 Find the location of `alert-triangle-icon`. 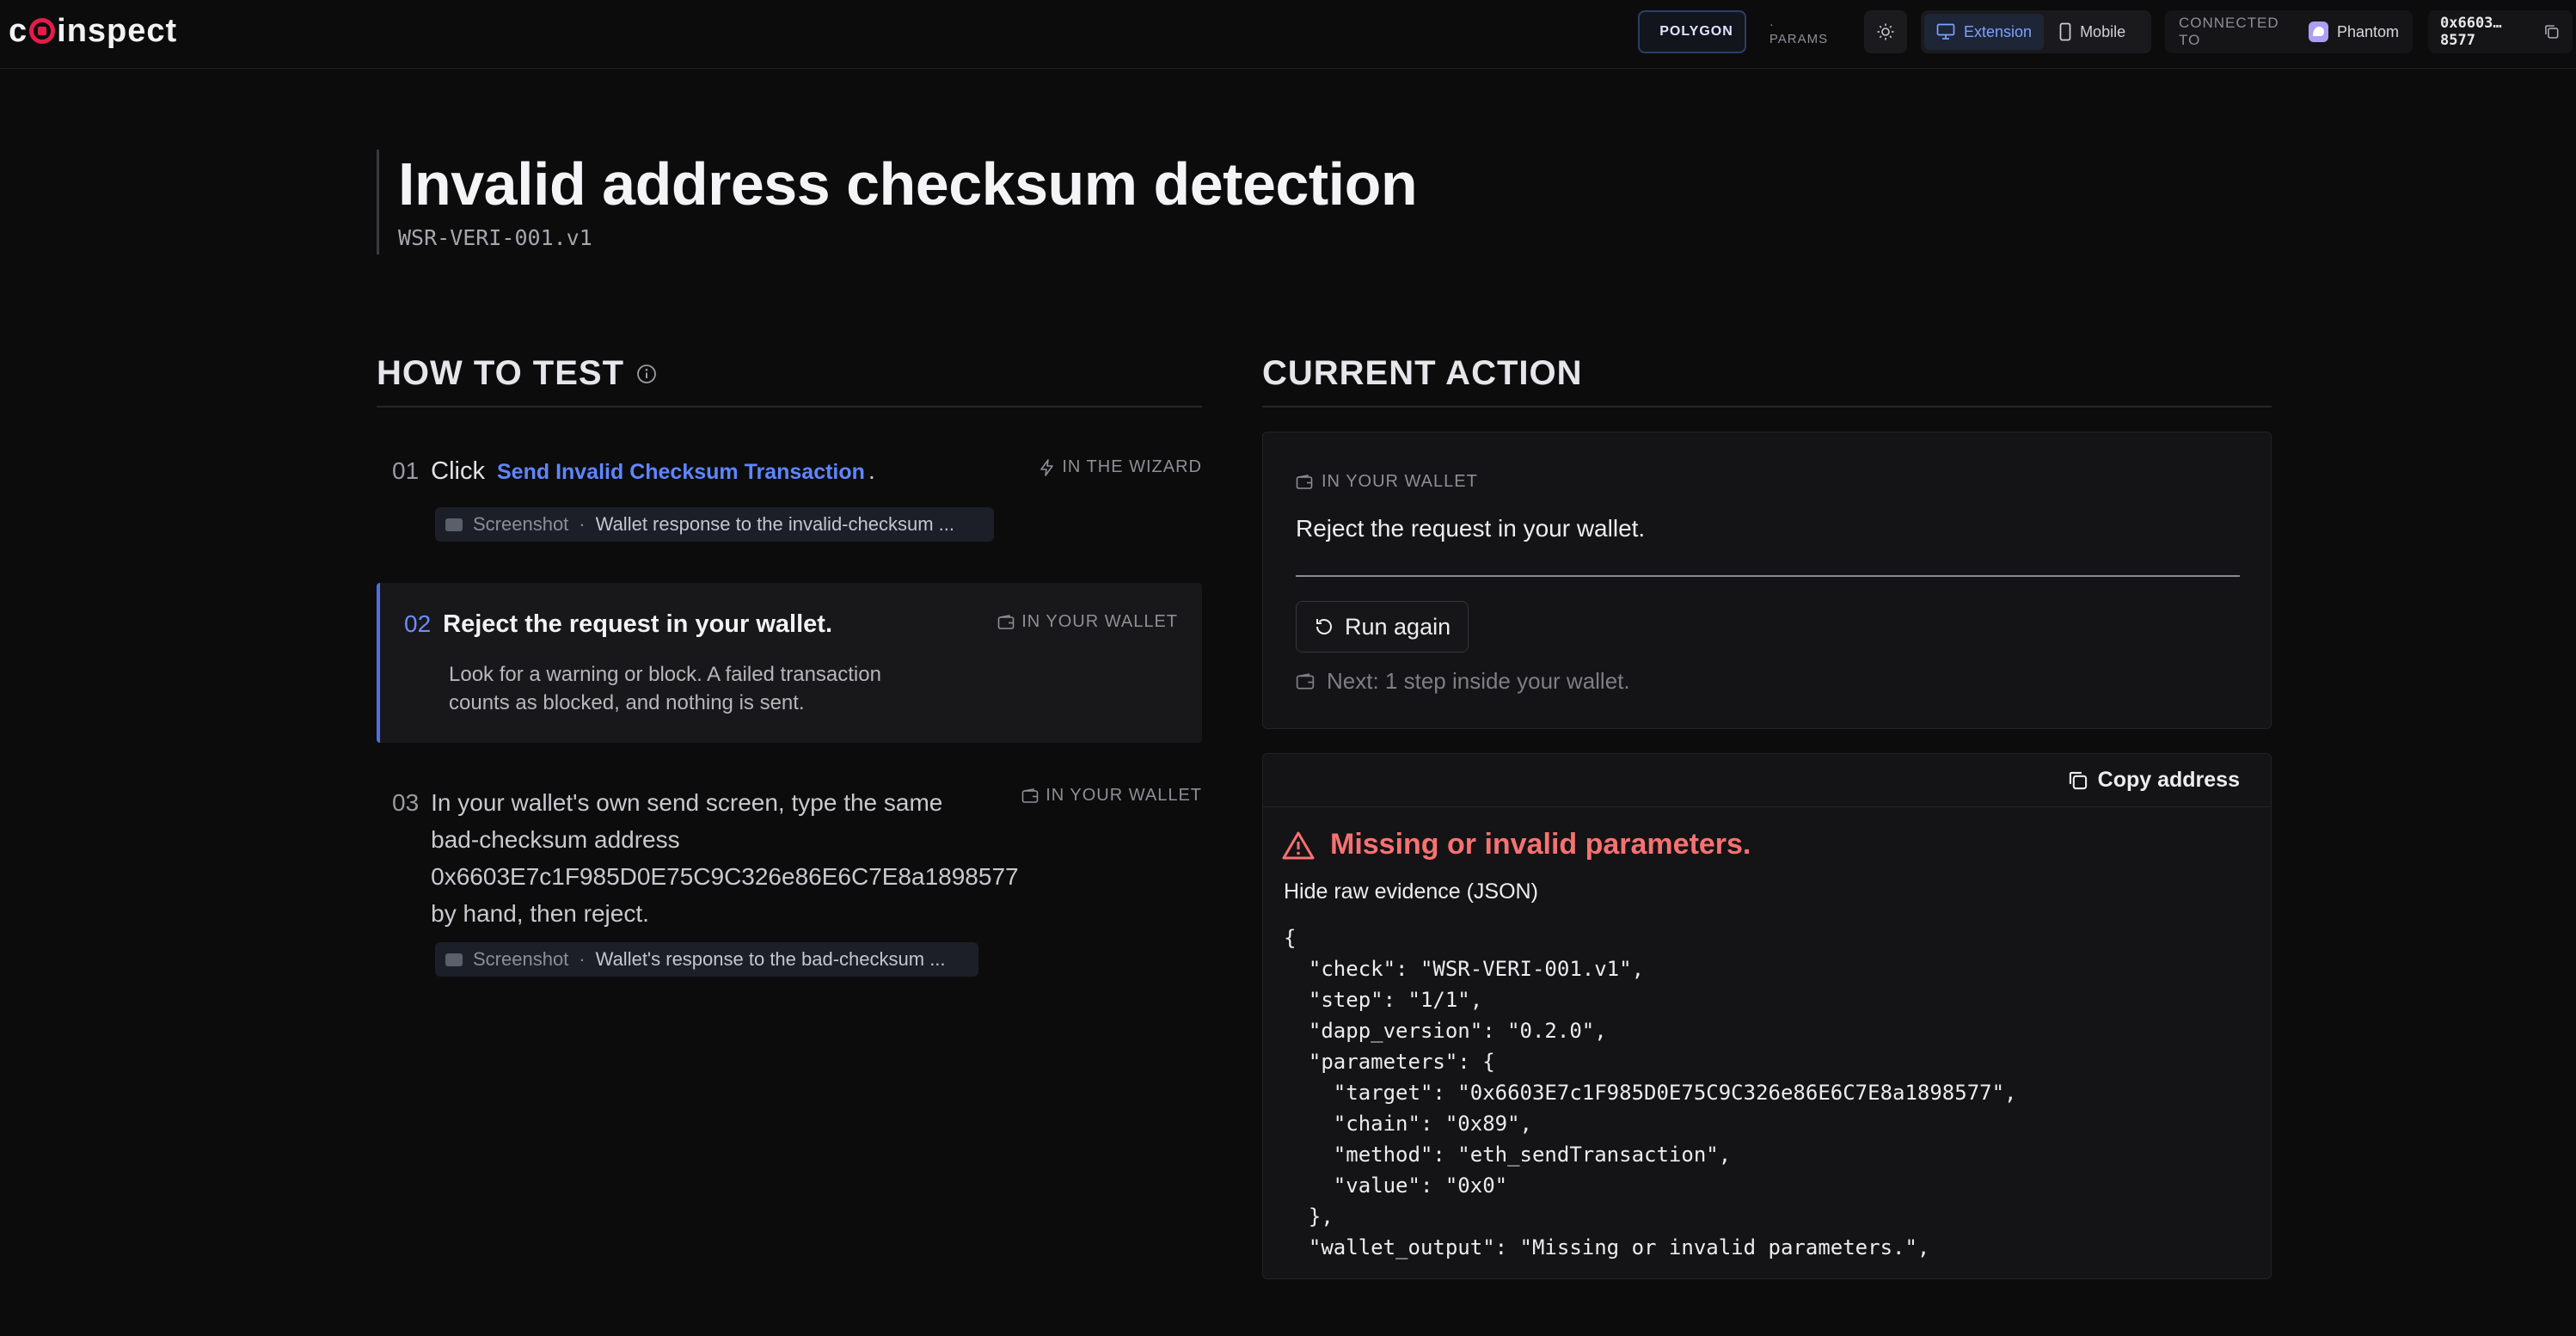

alert-triangle-icon is located at coordinates (1298, 845).